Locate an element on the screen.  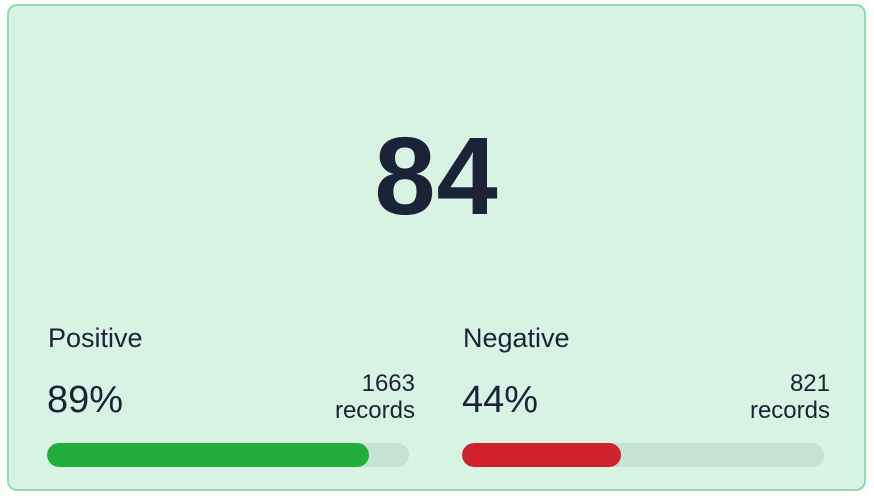
positive-records: 1663 records is located at coordinates (375, 397).